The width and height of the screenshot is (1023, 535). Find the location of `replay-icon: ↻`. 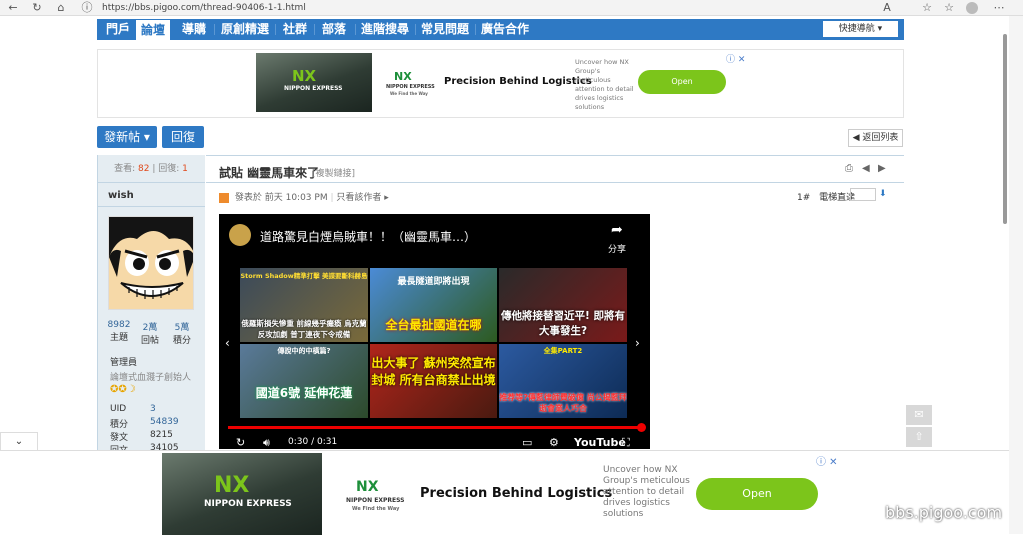

replay-icon: ↻ is located at coordinates (240, 442).